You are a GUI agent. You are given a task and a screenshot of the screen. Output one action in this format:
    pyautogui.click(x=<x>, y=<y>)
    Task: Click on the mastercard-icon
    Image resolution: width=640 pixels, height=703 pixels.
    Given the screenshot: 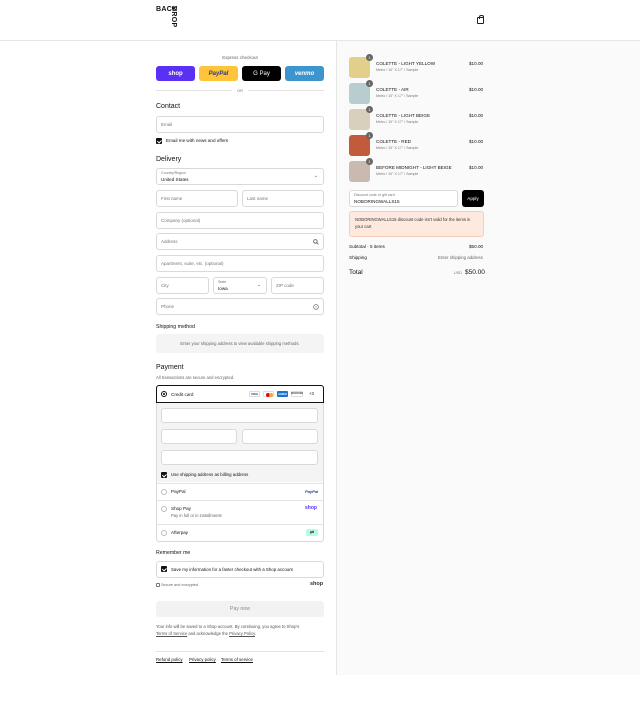 What is the action you would take?
    pyautogui.click(x=268, y=394)
    